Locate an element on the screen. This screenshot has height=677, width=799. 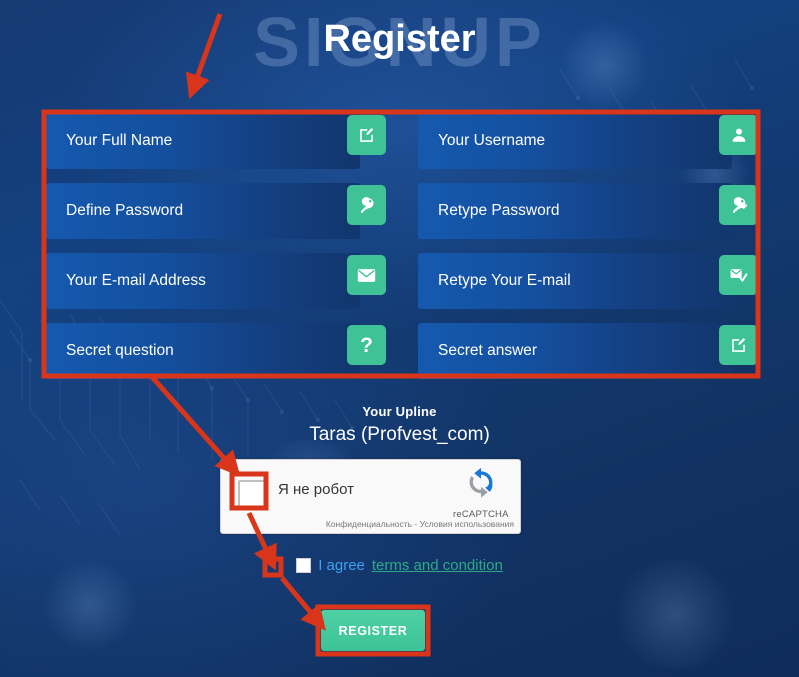
envelope-icon is located at coordinates (366, 275).